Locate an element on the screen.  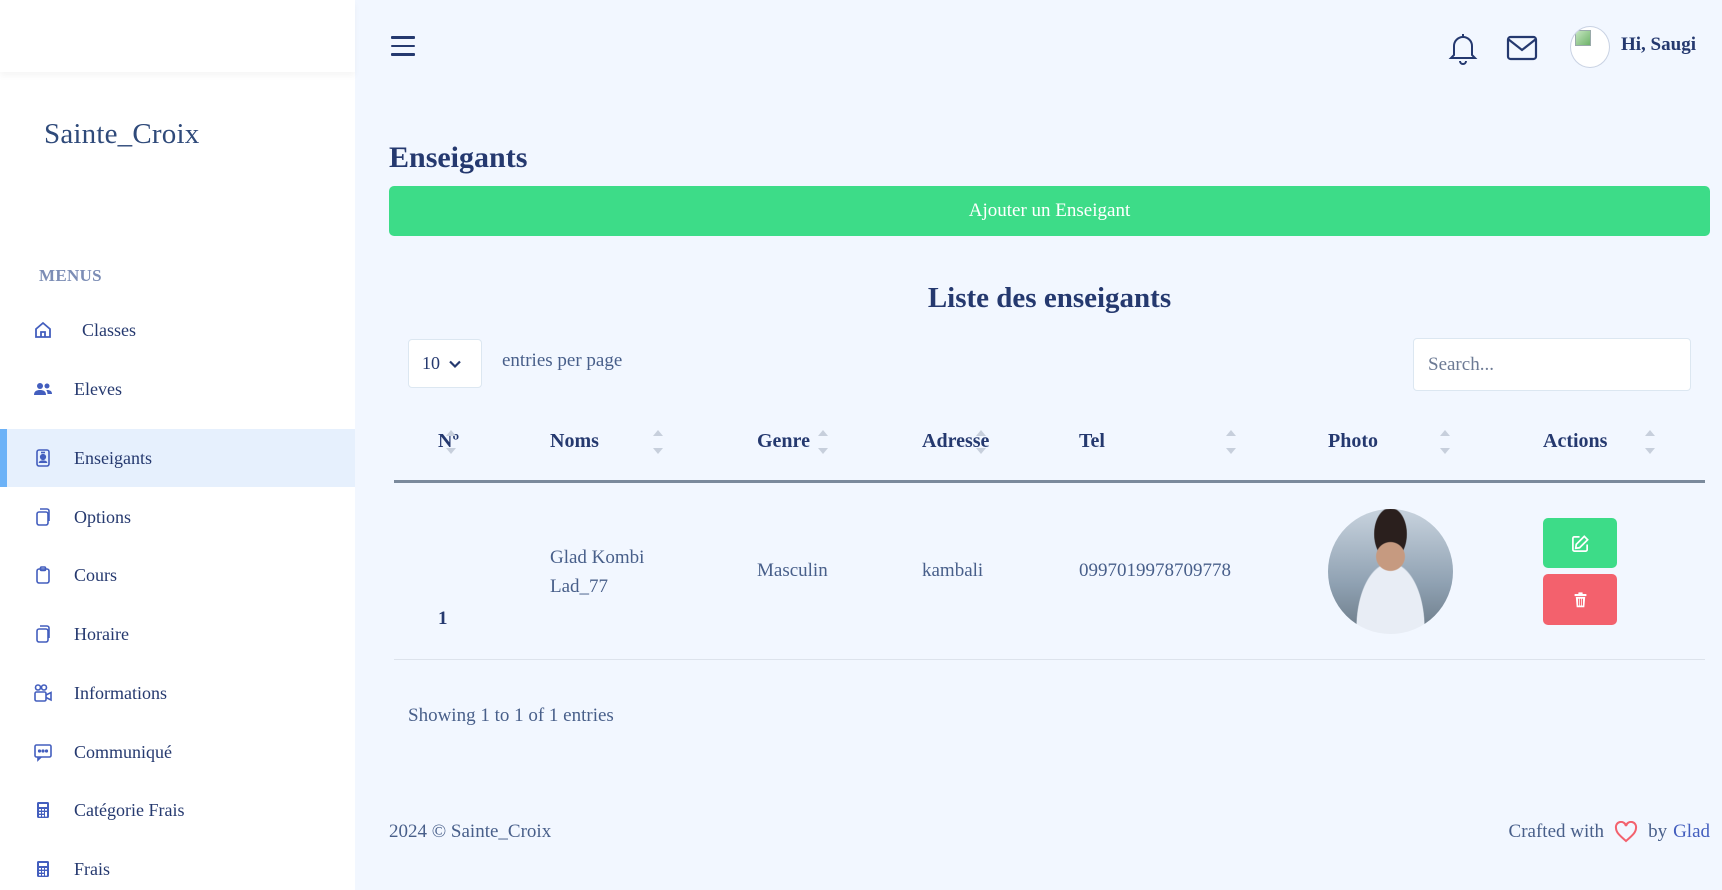
messages-button is located at coordinates (1522, 48).